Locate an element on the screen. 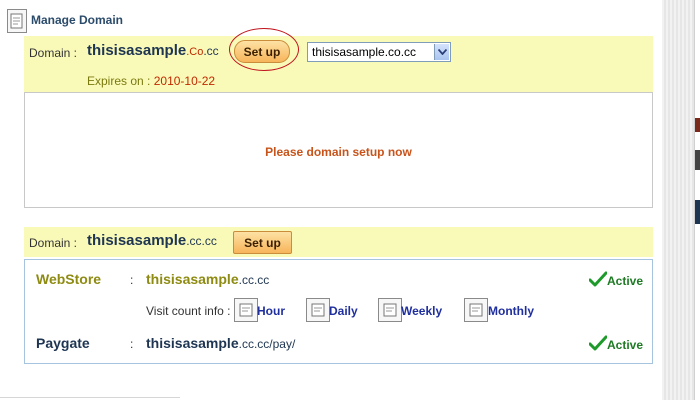  paygate-url-main: thisisasample is located at coordinates (192, 343).